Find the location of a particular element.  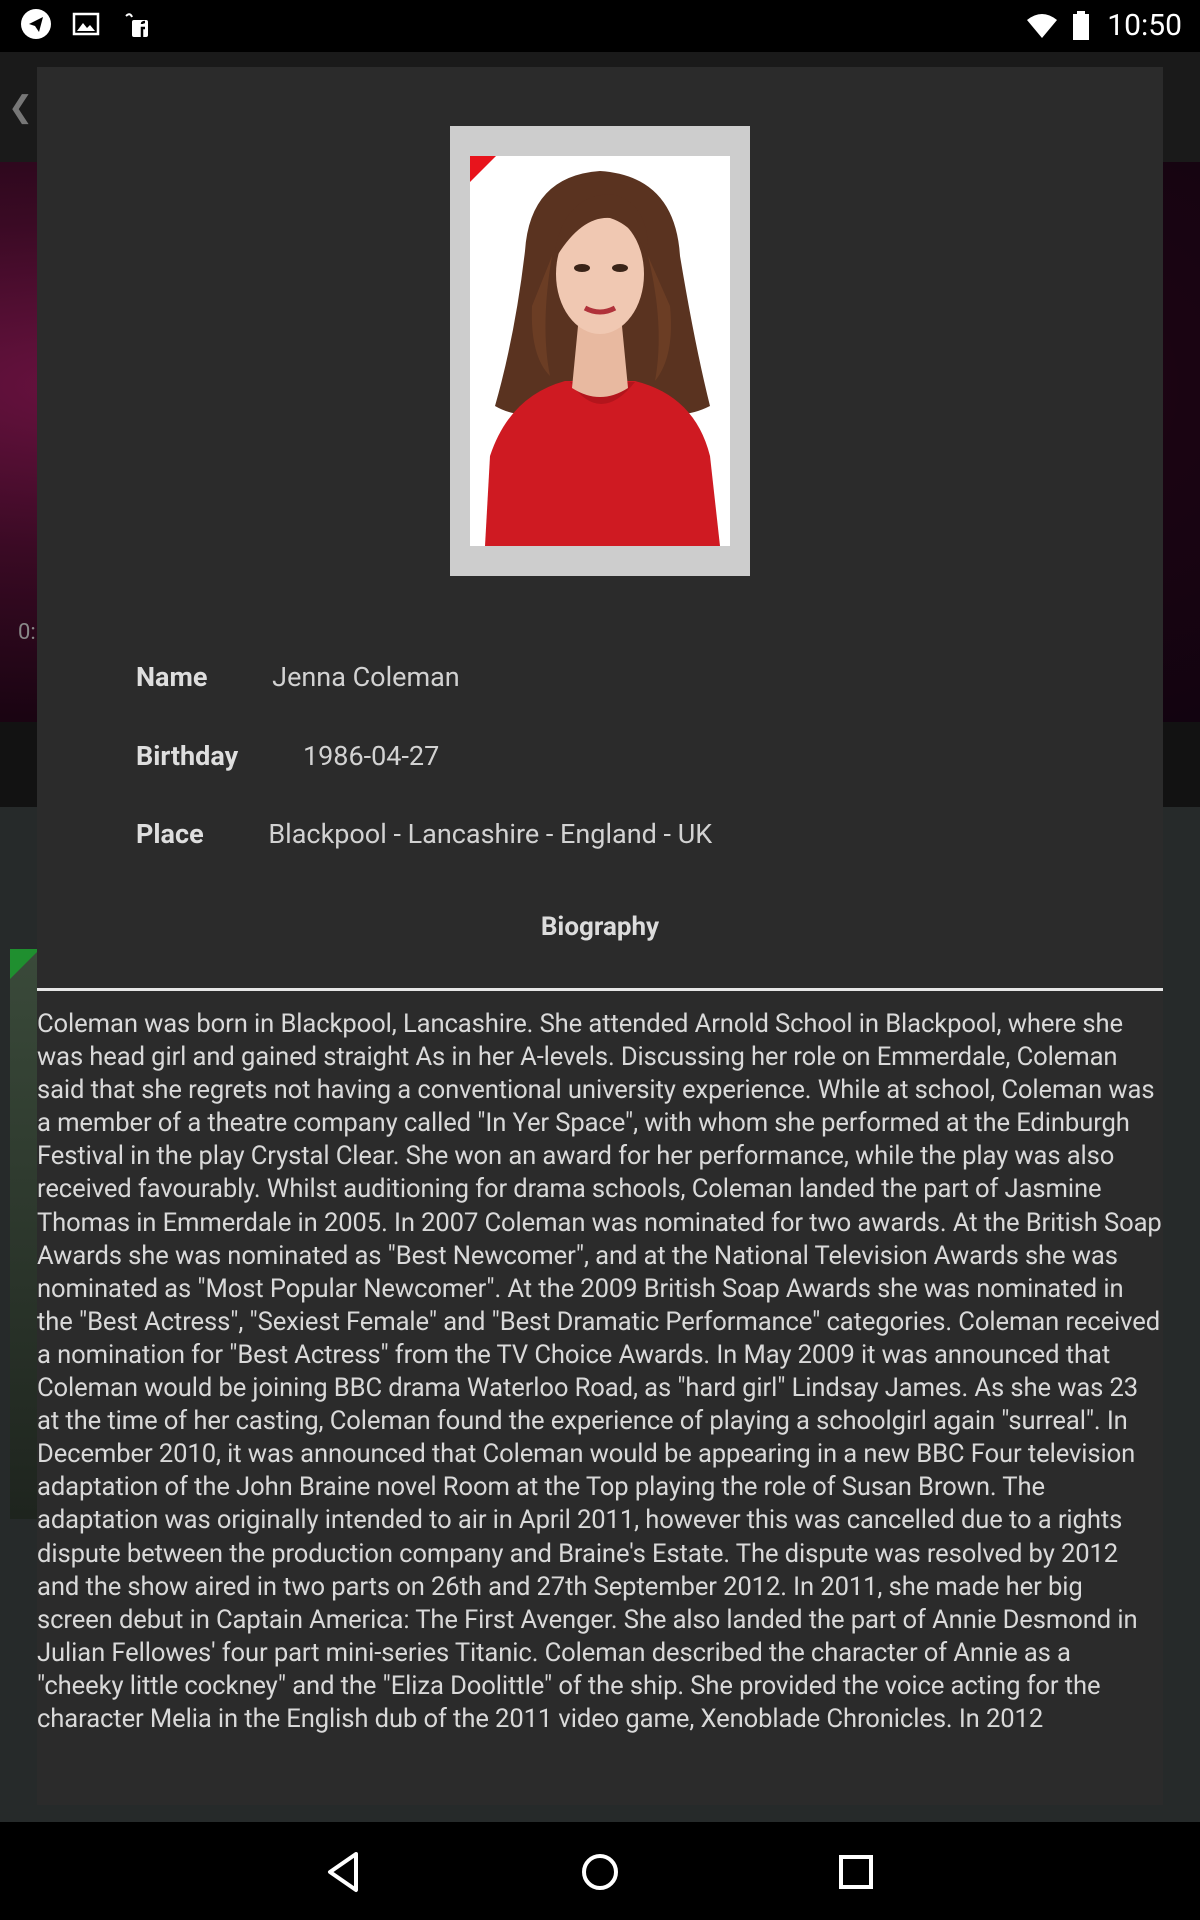

home-icon is located at coordinates (600, 1872).